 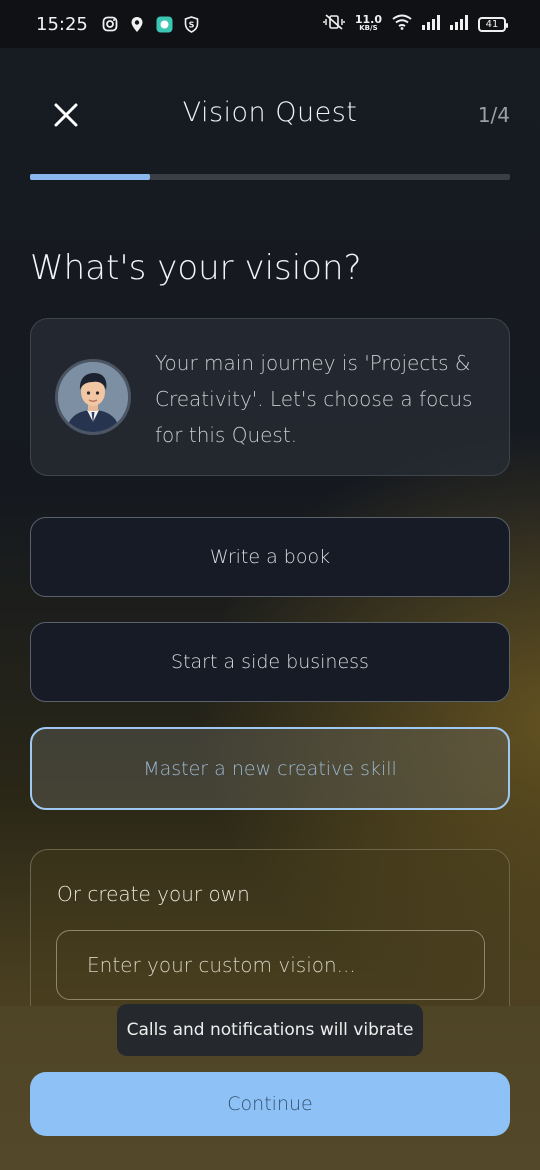 I want to click on step-indicator: 1/4, so click(x=493, y=115).